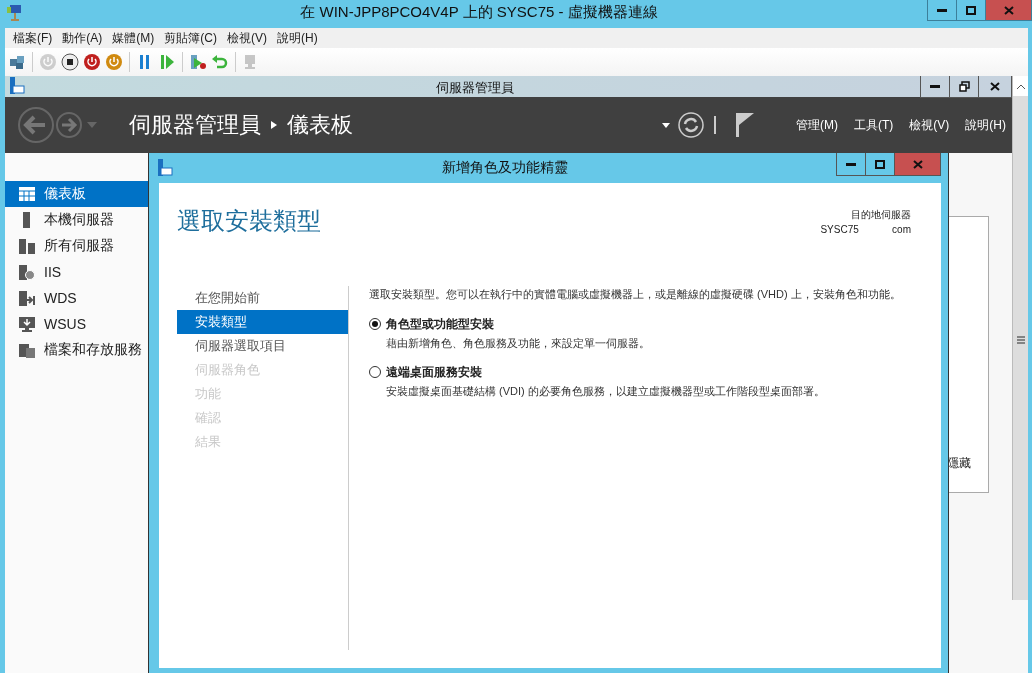 This screenshot has height=673, width=1032. I want to click on sidebar-label: IIS, so click(53, 272).